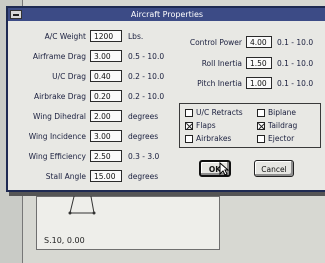 This screenshot has height=263, width=325. I want to click on ac-weight-label: A/C Weight, so click(65, 36).